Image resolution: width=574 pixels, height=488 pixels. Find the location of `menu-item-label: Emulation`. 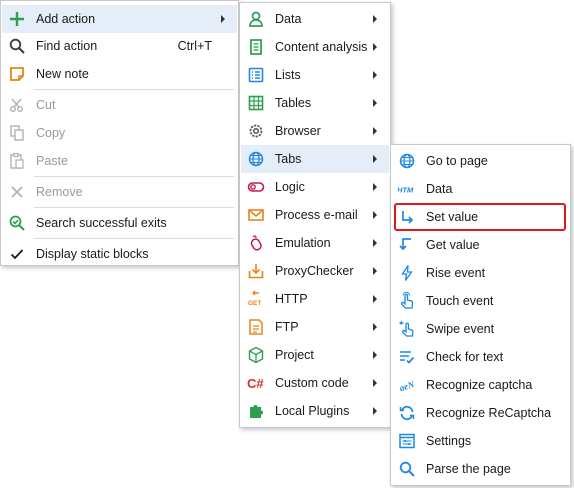

menu-item-label: Emulation is located at coordinates (303, 243).